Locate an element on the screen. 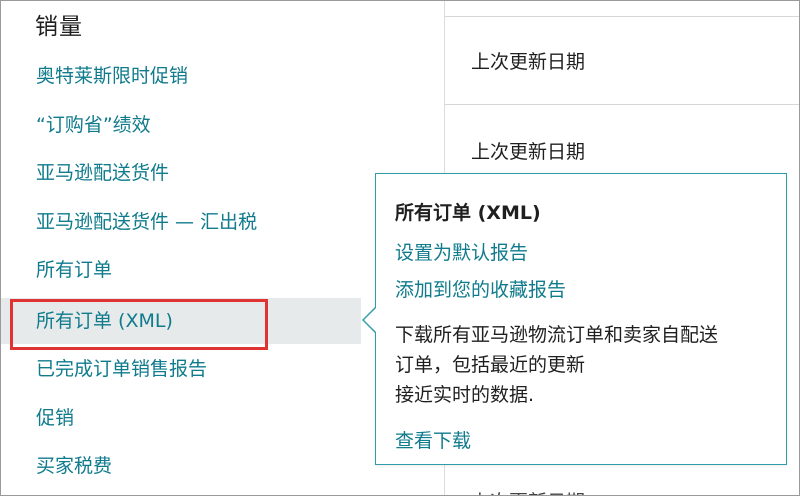  set-default-report-link: 设置为默认报告 is located at coordinates (461, 251).